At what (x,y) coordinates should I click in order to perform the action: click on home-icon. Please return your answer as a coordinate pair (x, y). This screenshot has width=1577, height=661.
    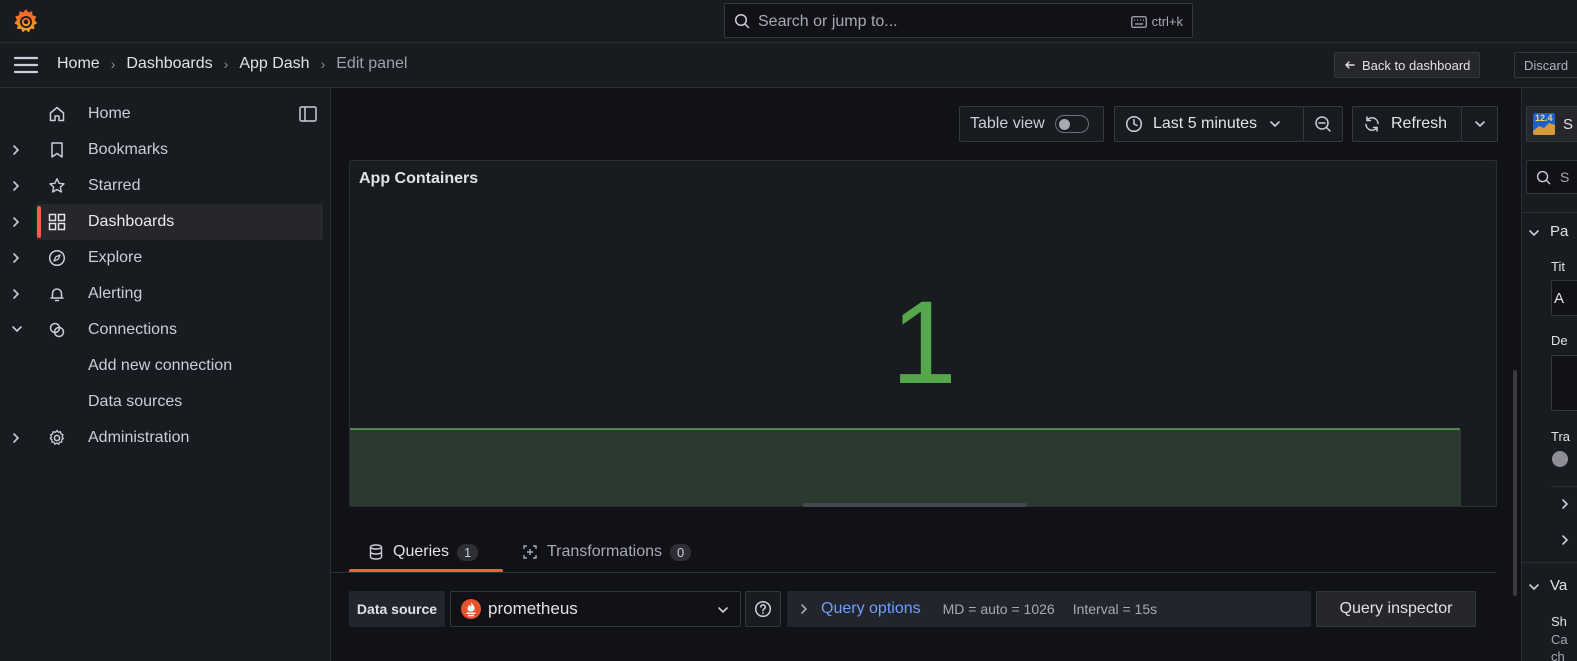
    Looking at the image, I should click on (57, 114).